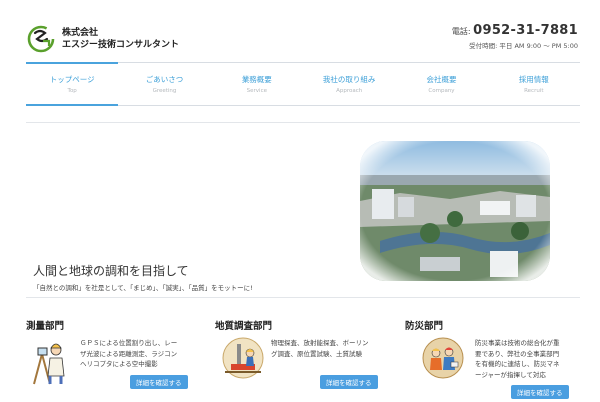 Image resolution: width=600 pixels, height=402 pixels. I want to click on dept-title: 地質調査部門, so click(244, 326).